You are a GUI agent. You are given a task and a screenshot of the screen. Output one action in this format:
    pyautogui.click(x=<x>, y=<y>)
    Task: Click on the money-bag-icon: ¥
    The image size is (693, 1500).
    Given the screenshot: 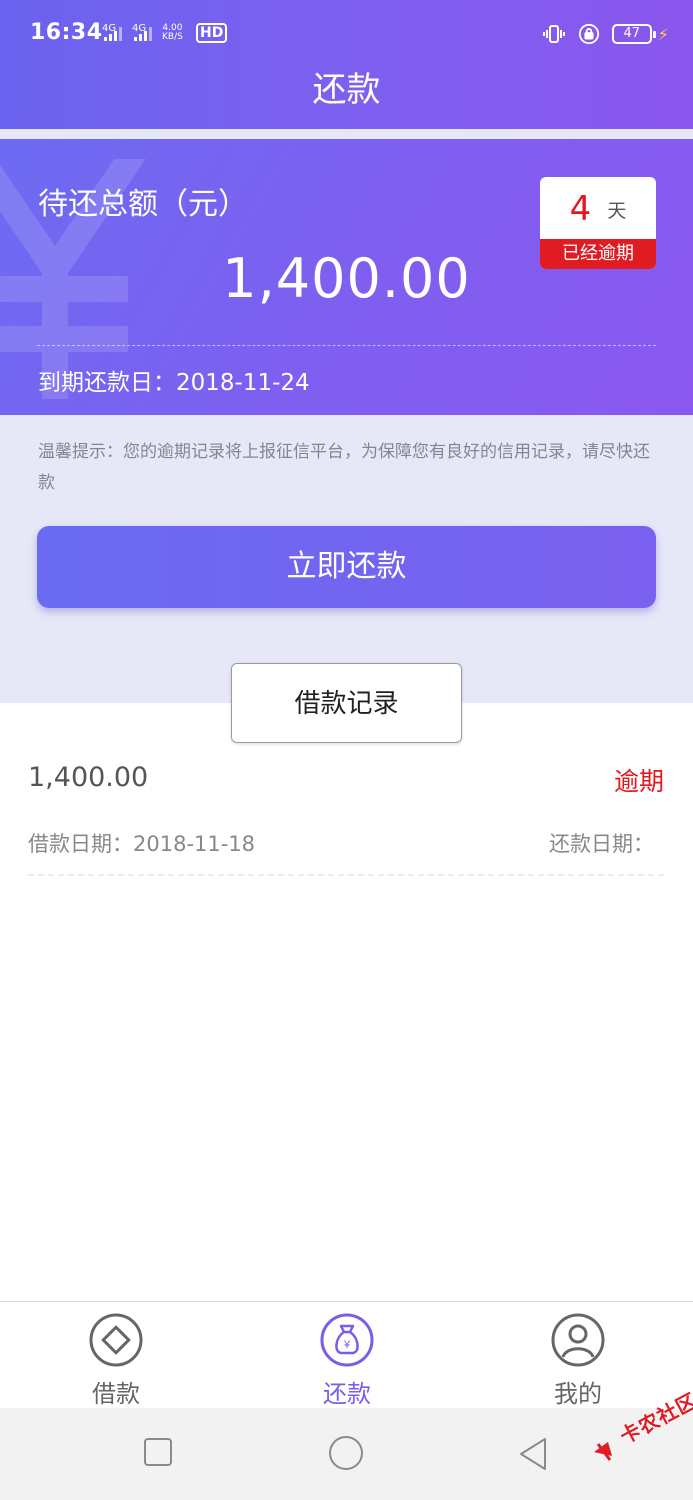 What is the action you would take?
    pyautogui.click(x=347, y=1340)
    